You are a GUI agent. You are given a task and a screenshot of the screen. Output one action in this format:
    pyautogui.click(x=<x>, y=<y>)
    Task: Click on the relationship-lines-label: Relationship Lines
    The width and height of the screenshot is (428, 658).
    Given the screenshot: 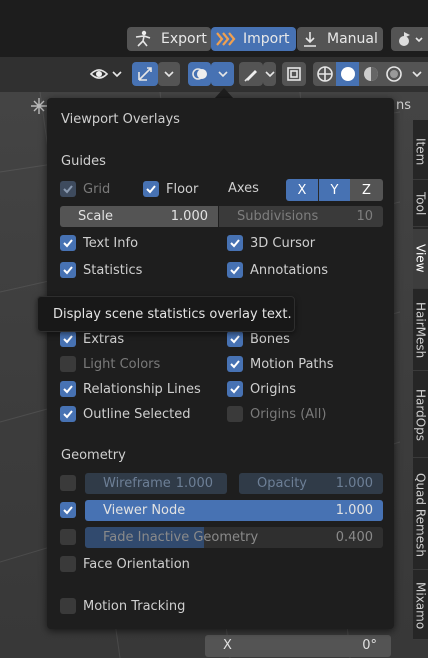 What is the action you would take?
    pyautogui.click(x=142, y=389)
    